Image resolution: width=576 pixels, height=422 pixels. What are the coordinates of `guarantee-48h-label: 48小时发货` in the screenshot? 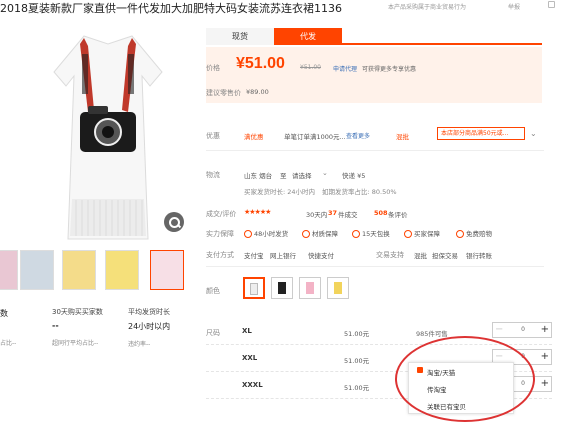 It's located at (271, 234).